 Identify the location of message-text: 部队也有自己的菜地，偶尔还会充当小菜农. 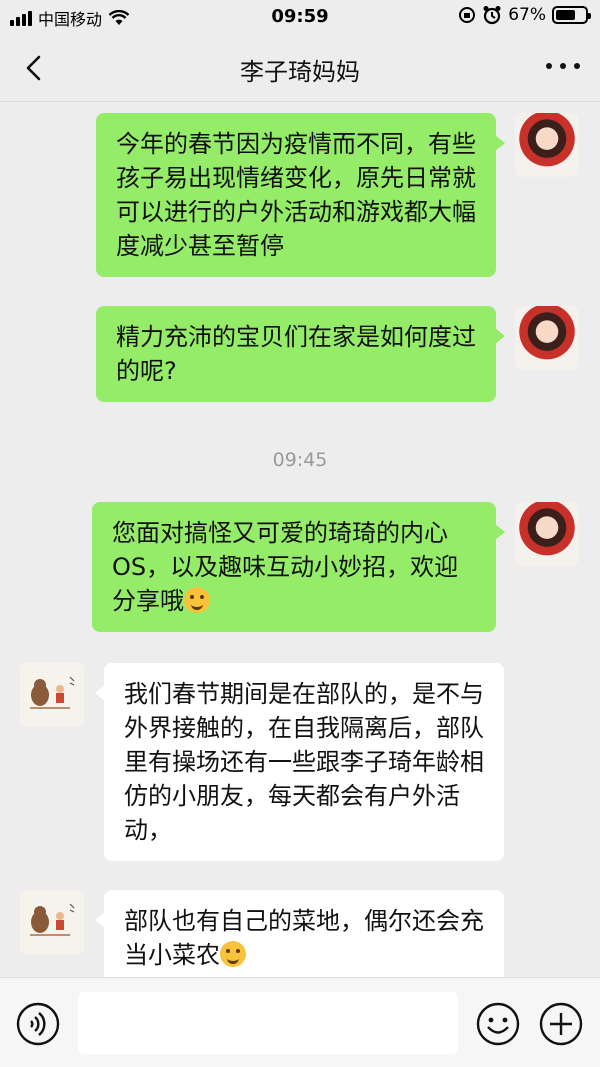
(304, 938).